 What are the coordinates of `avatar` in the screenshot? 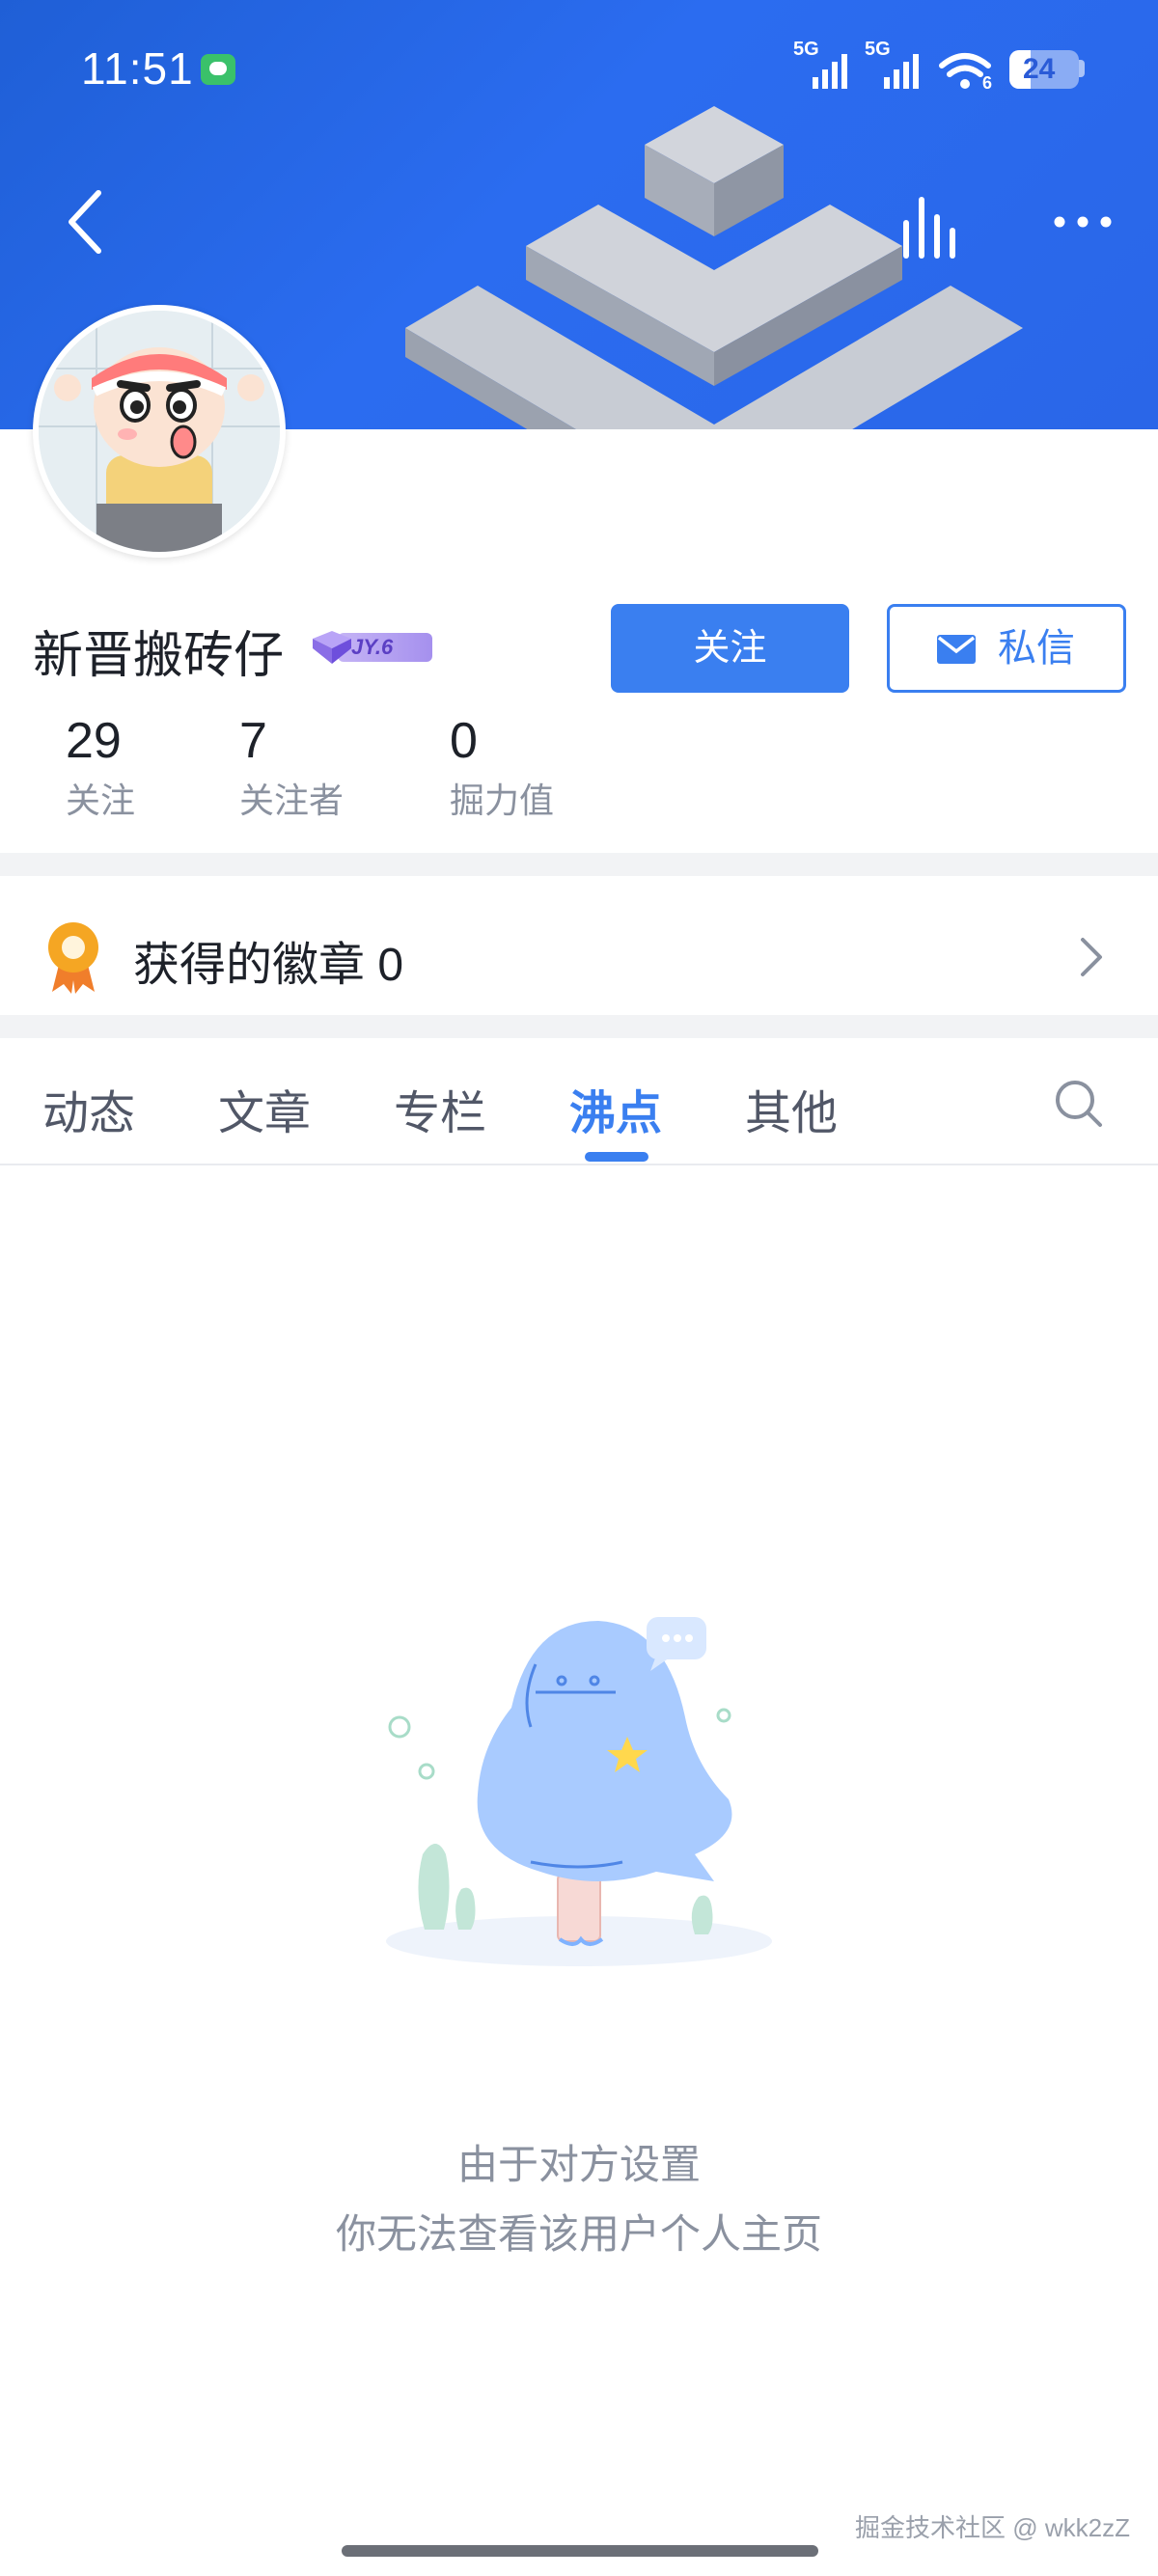 It's located at (159, 432).